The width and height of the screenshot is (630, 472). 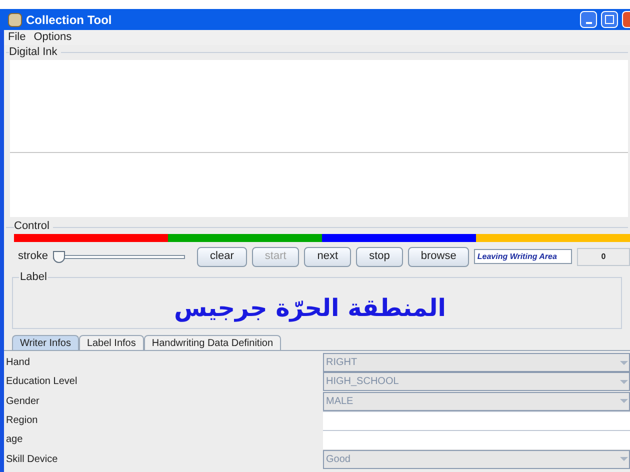 What do you see at coordinates (379, 256) in the screenshot?
I see `toolbar-button: stop` at bounding box center [379, 256].